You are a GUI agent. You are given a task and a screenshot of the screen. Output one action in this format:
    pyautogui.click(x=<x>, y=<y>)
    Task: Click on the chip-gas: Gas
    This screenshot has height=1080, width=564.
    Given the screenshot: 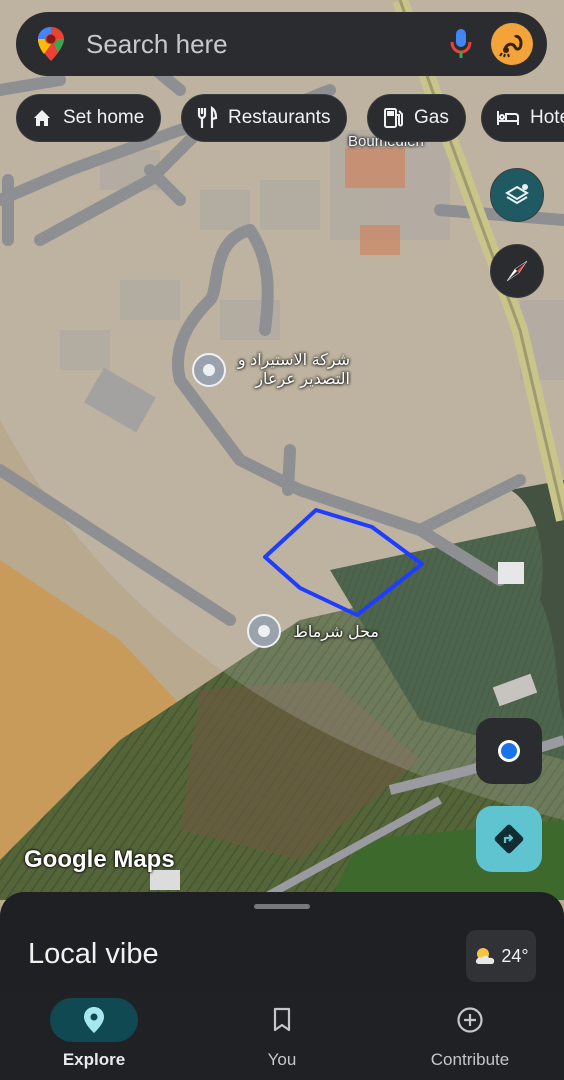 What is the action you would take?
    pyautogui.click(x=416, y=118)
    